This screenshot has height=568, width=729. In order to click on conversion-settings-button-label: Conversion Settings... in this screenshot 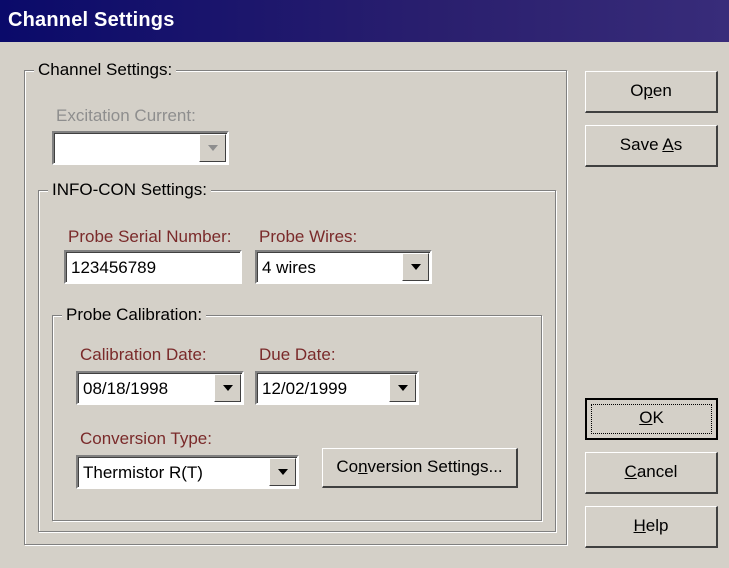, I will do `click(419, 466)`.